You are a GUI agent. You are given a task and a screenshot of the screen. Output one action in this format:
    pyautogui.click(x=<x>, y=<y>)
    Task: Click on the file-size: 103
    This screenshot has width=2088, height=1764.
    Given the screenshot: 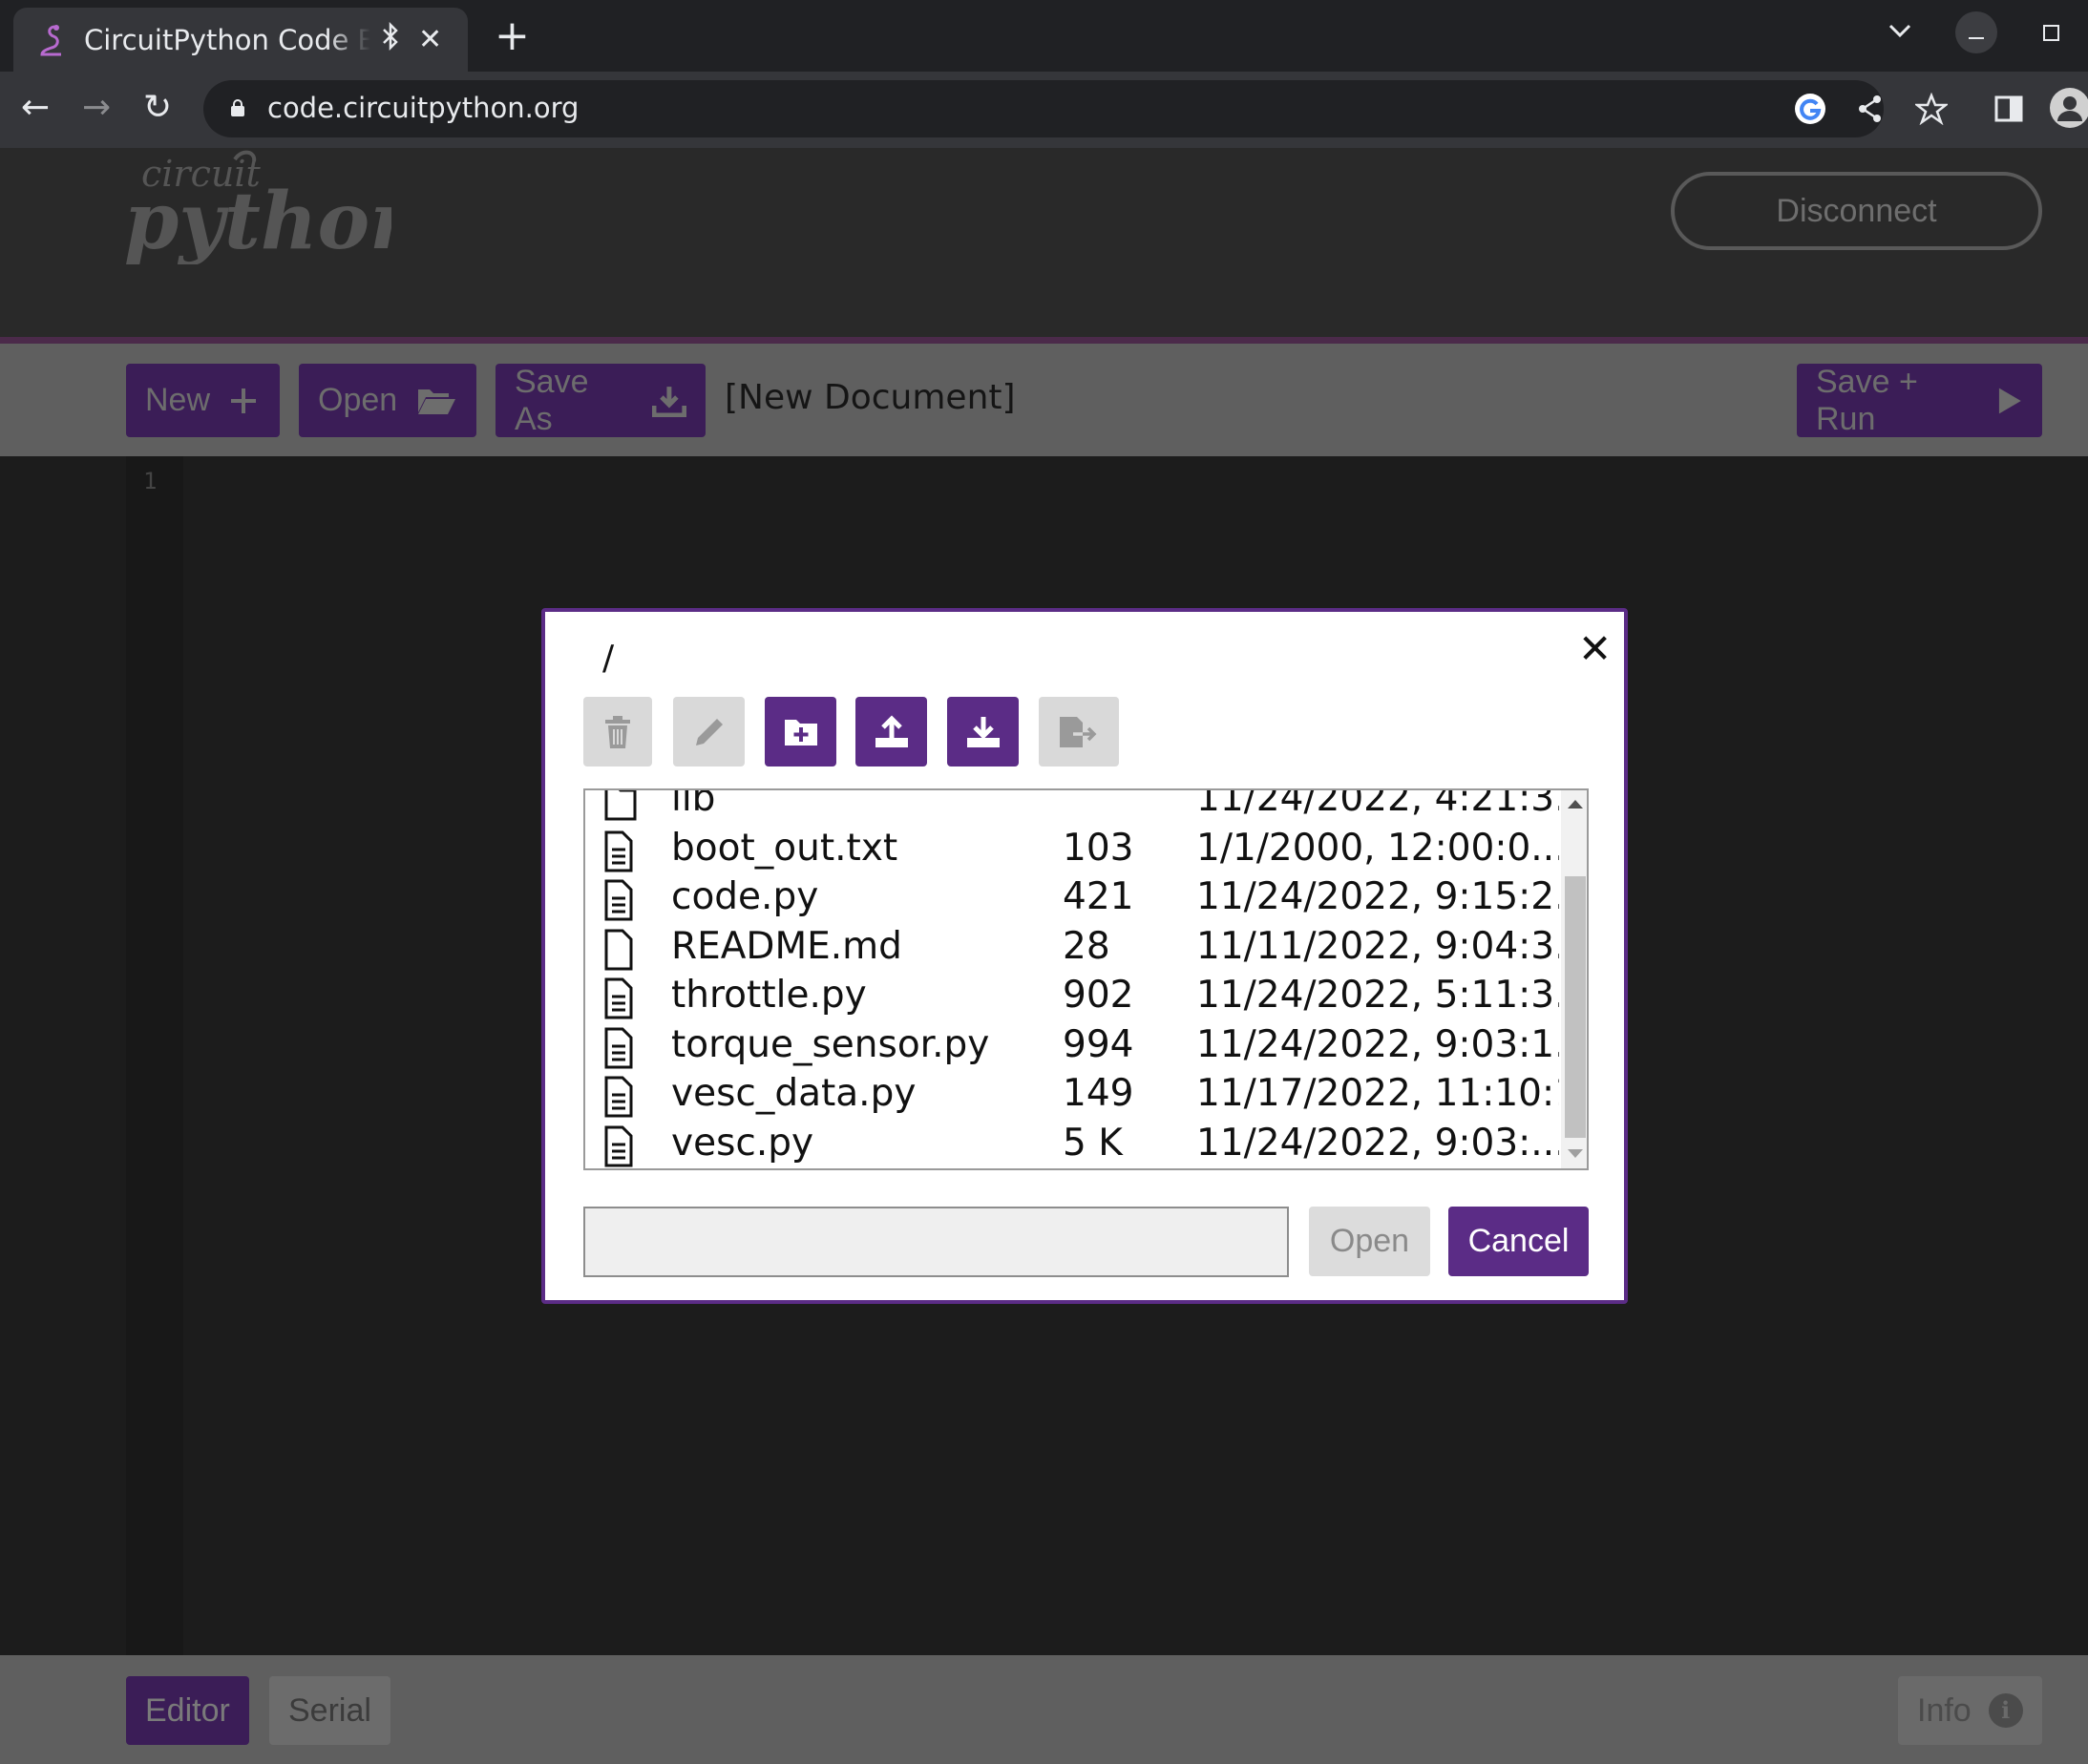 What is the action you would take?
    pyautogui.click(x=1098, y=848)
    